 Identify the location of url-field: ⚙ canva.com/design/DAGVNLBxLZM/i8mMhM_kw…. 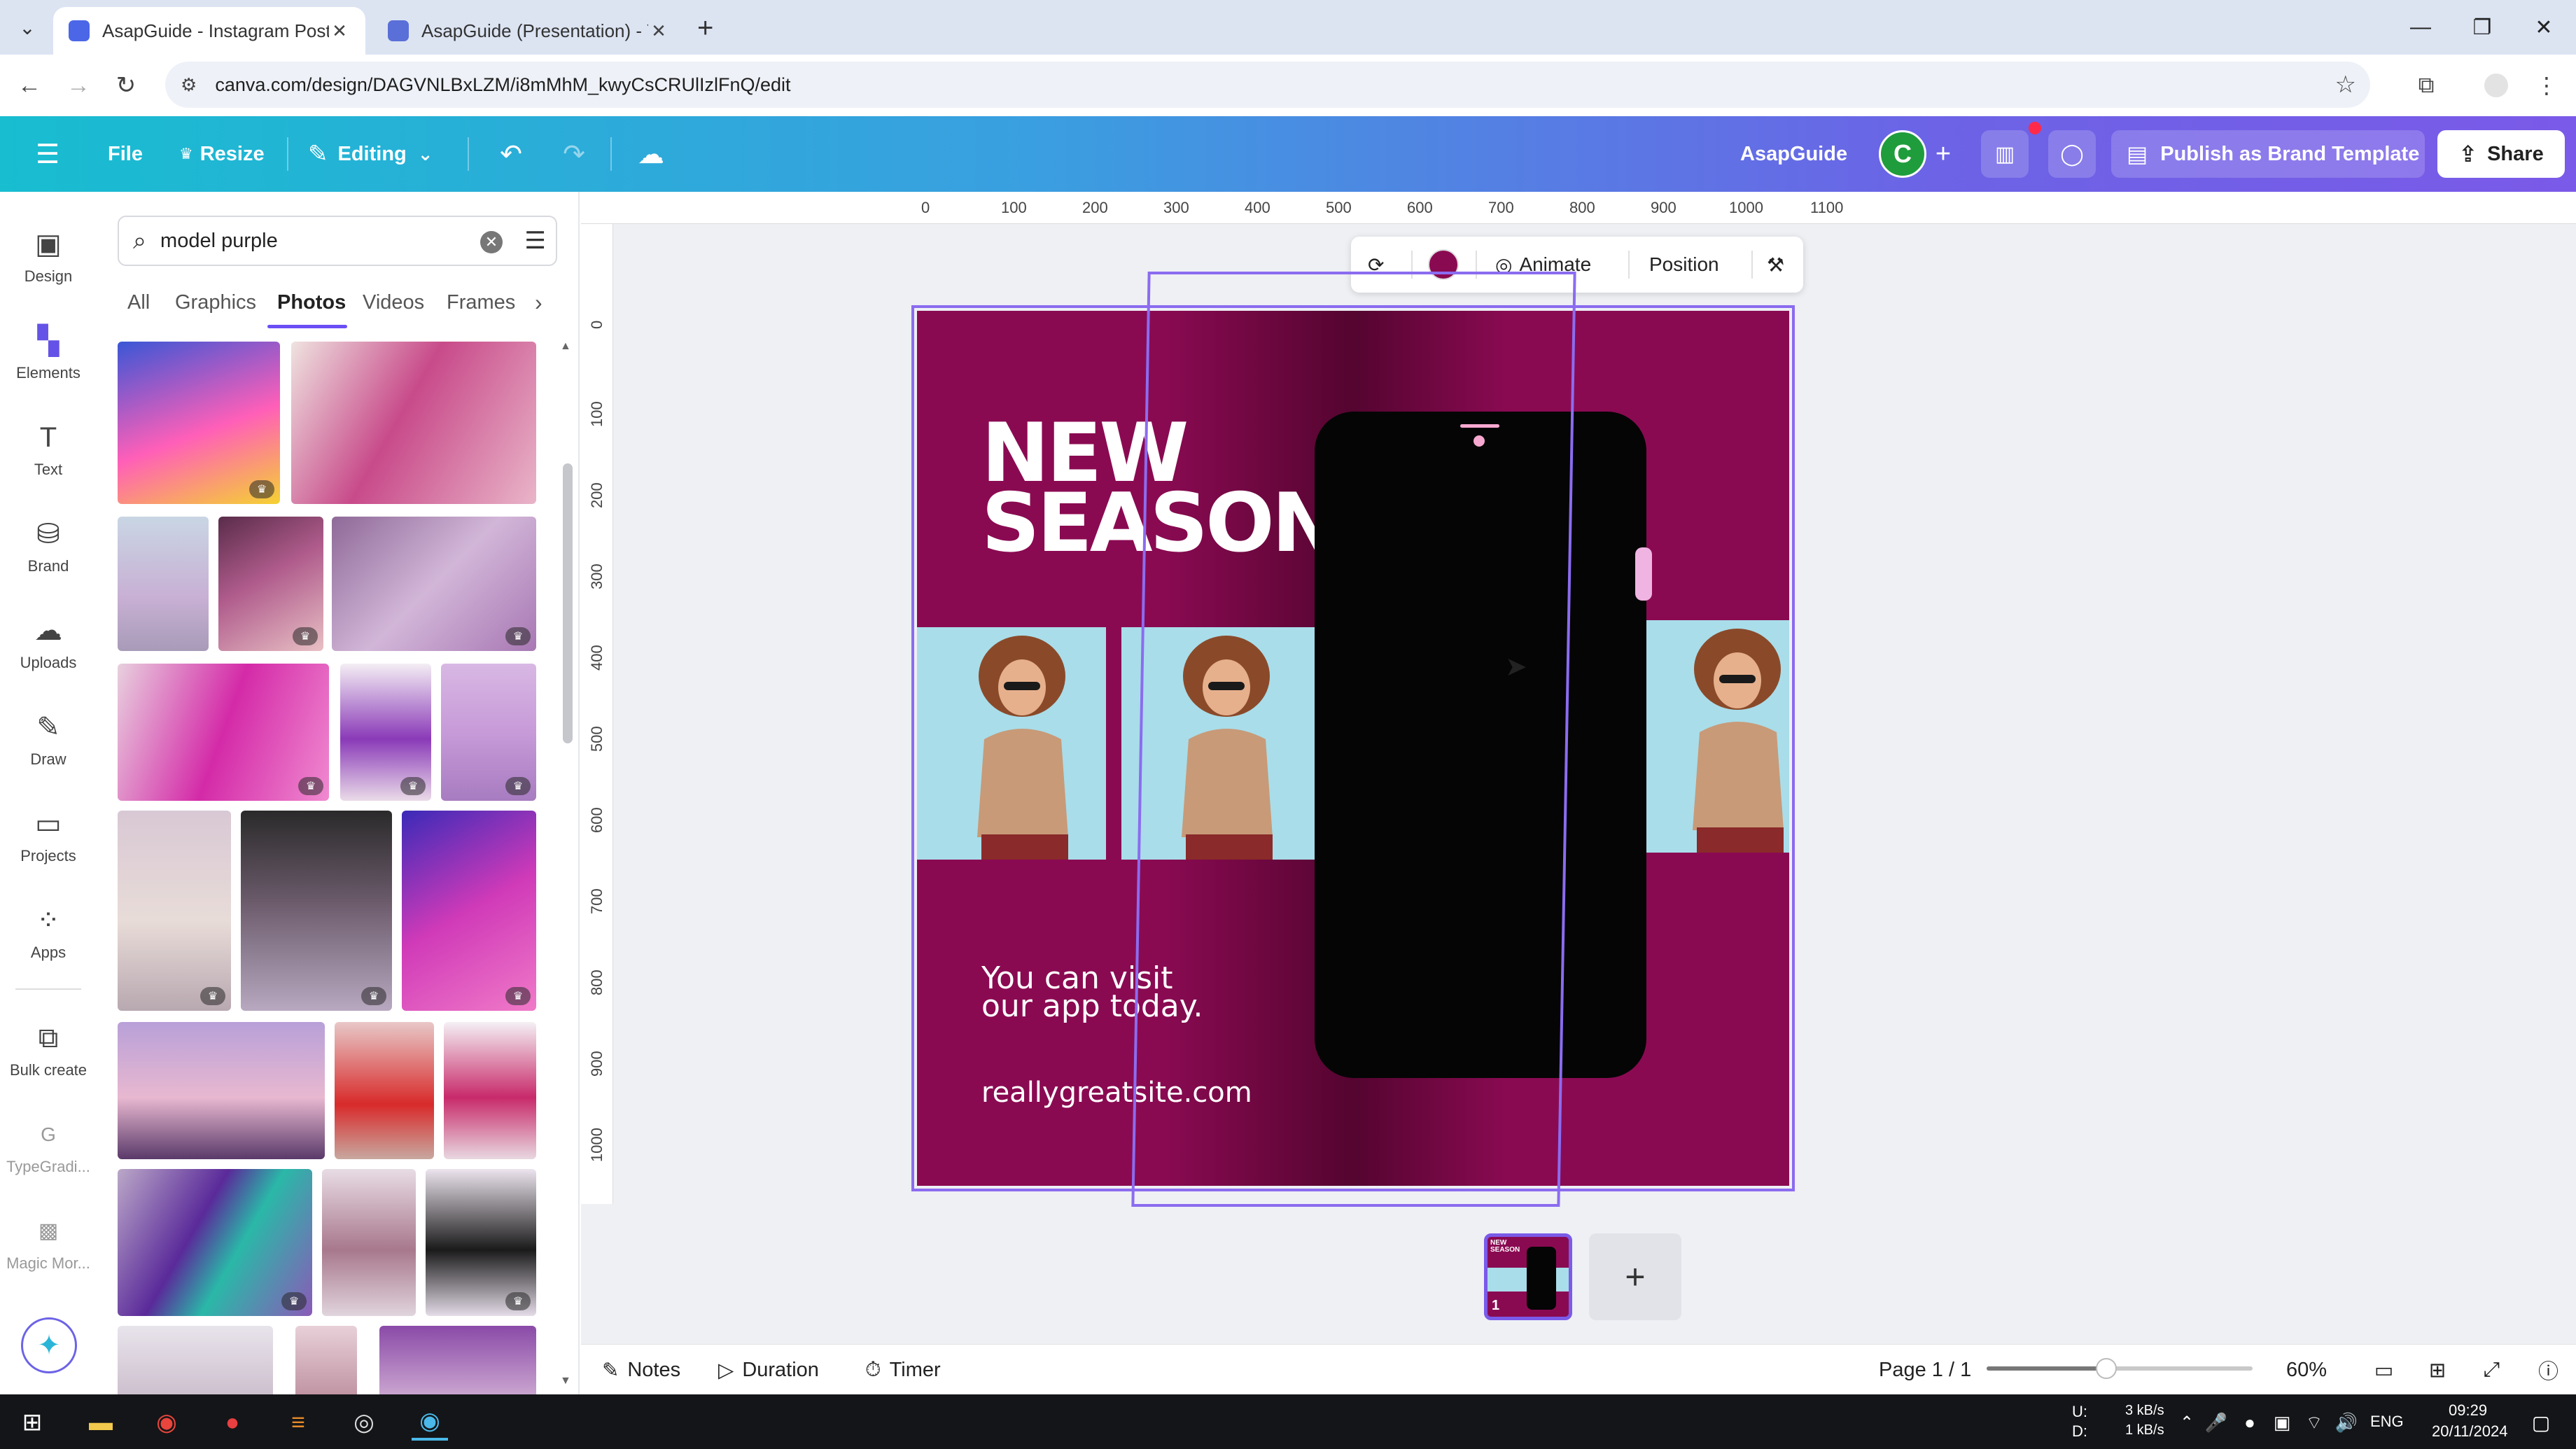
(1267, 85).